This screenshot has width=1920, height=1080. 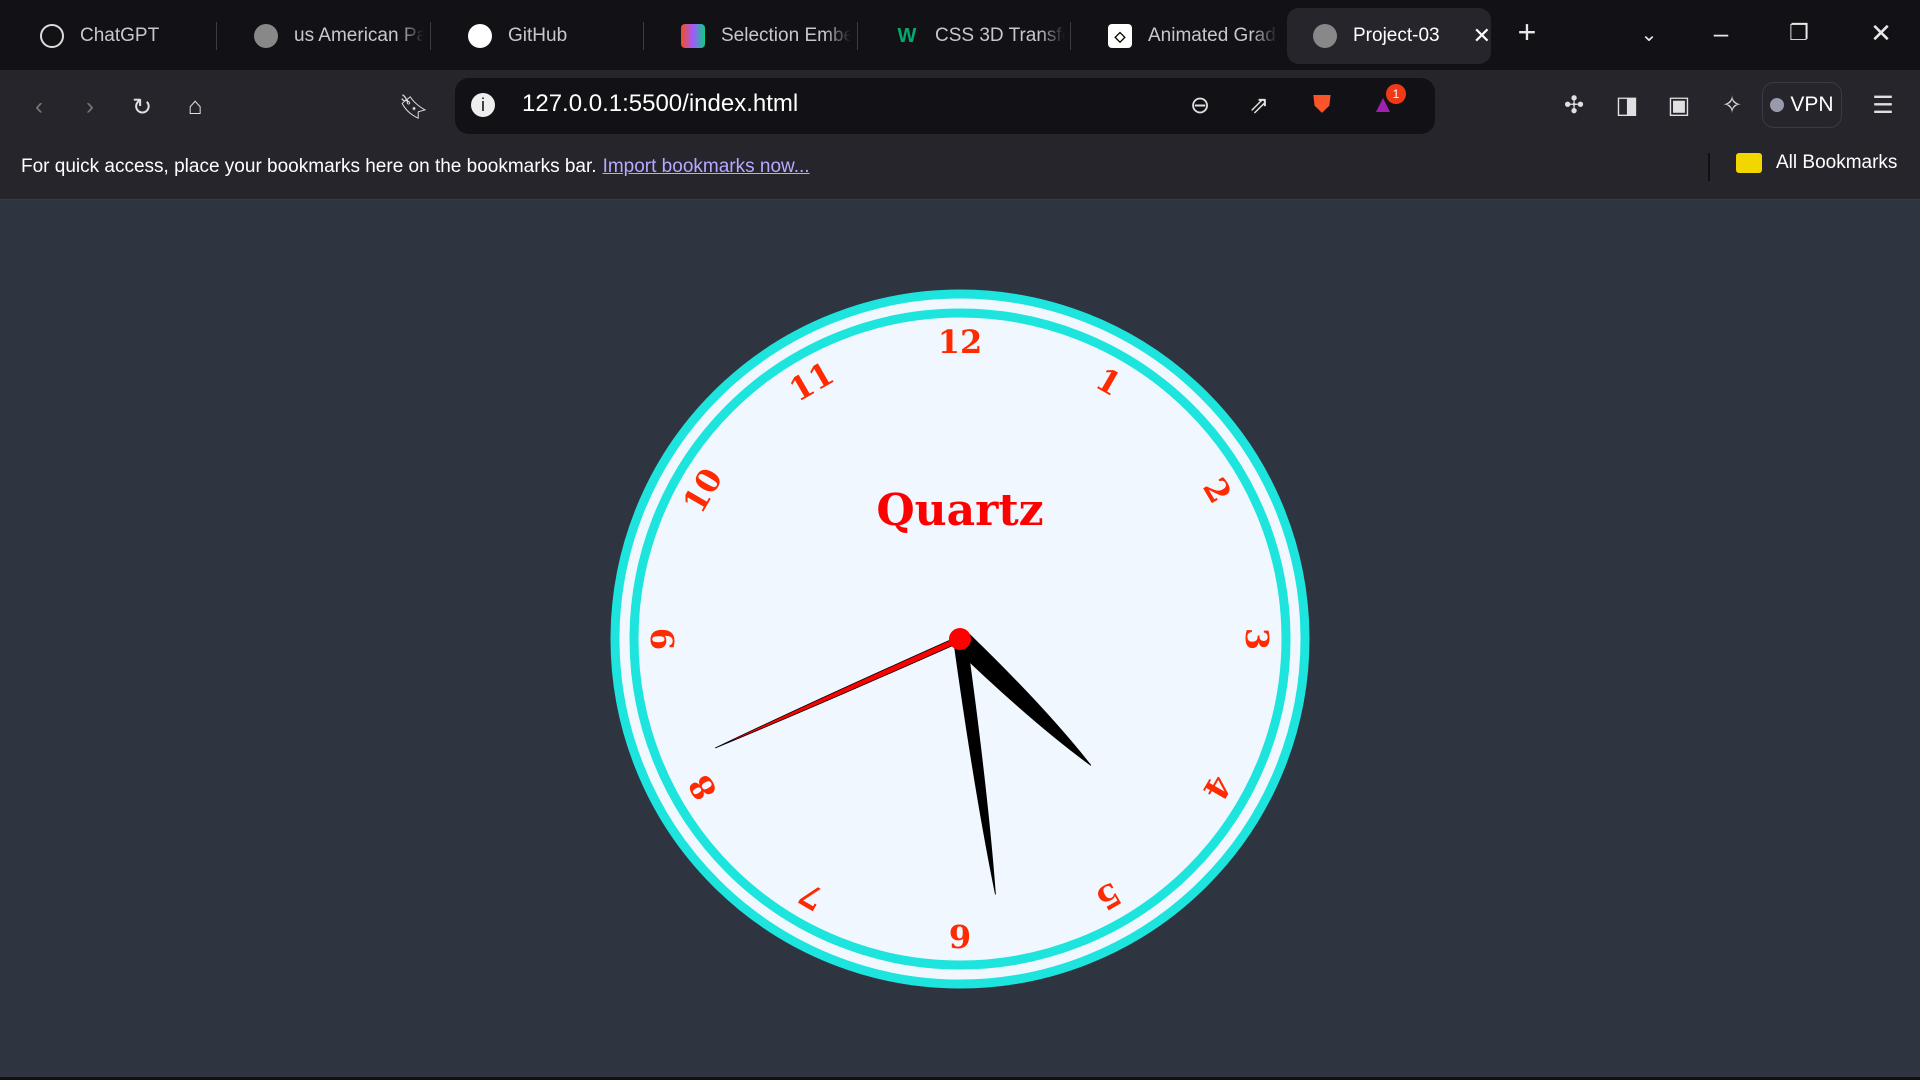 What do you see at coordinates (959, 510) in the screenshot?
I see `clock-brand: Quartz` at bounding box center [959, 510].